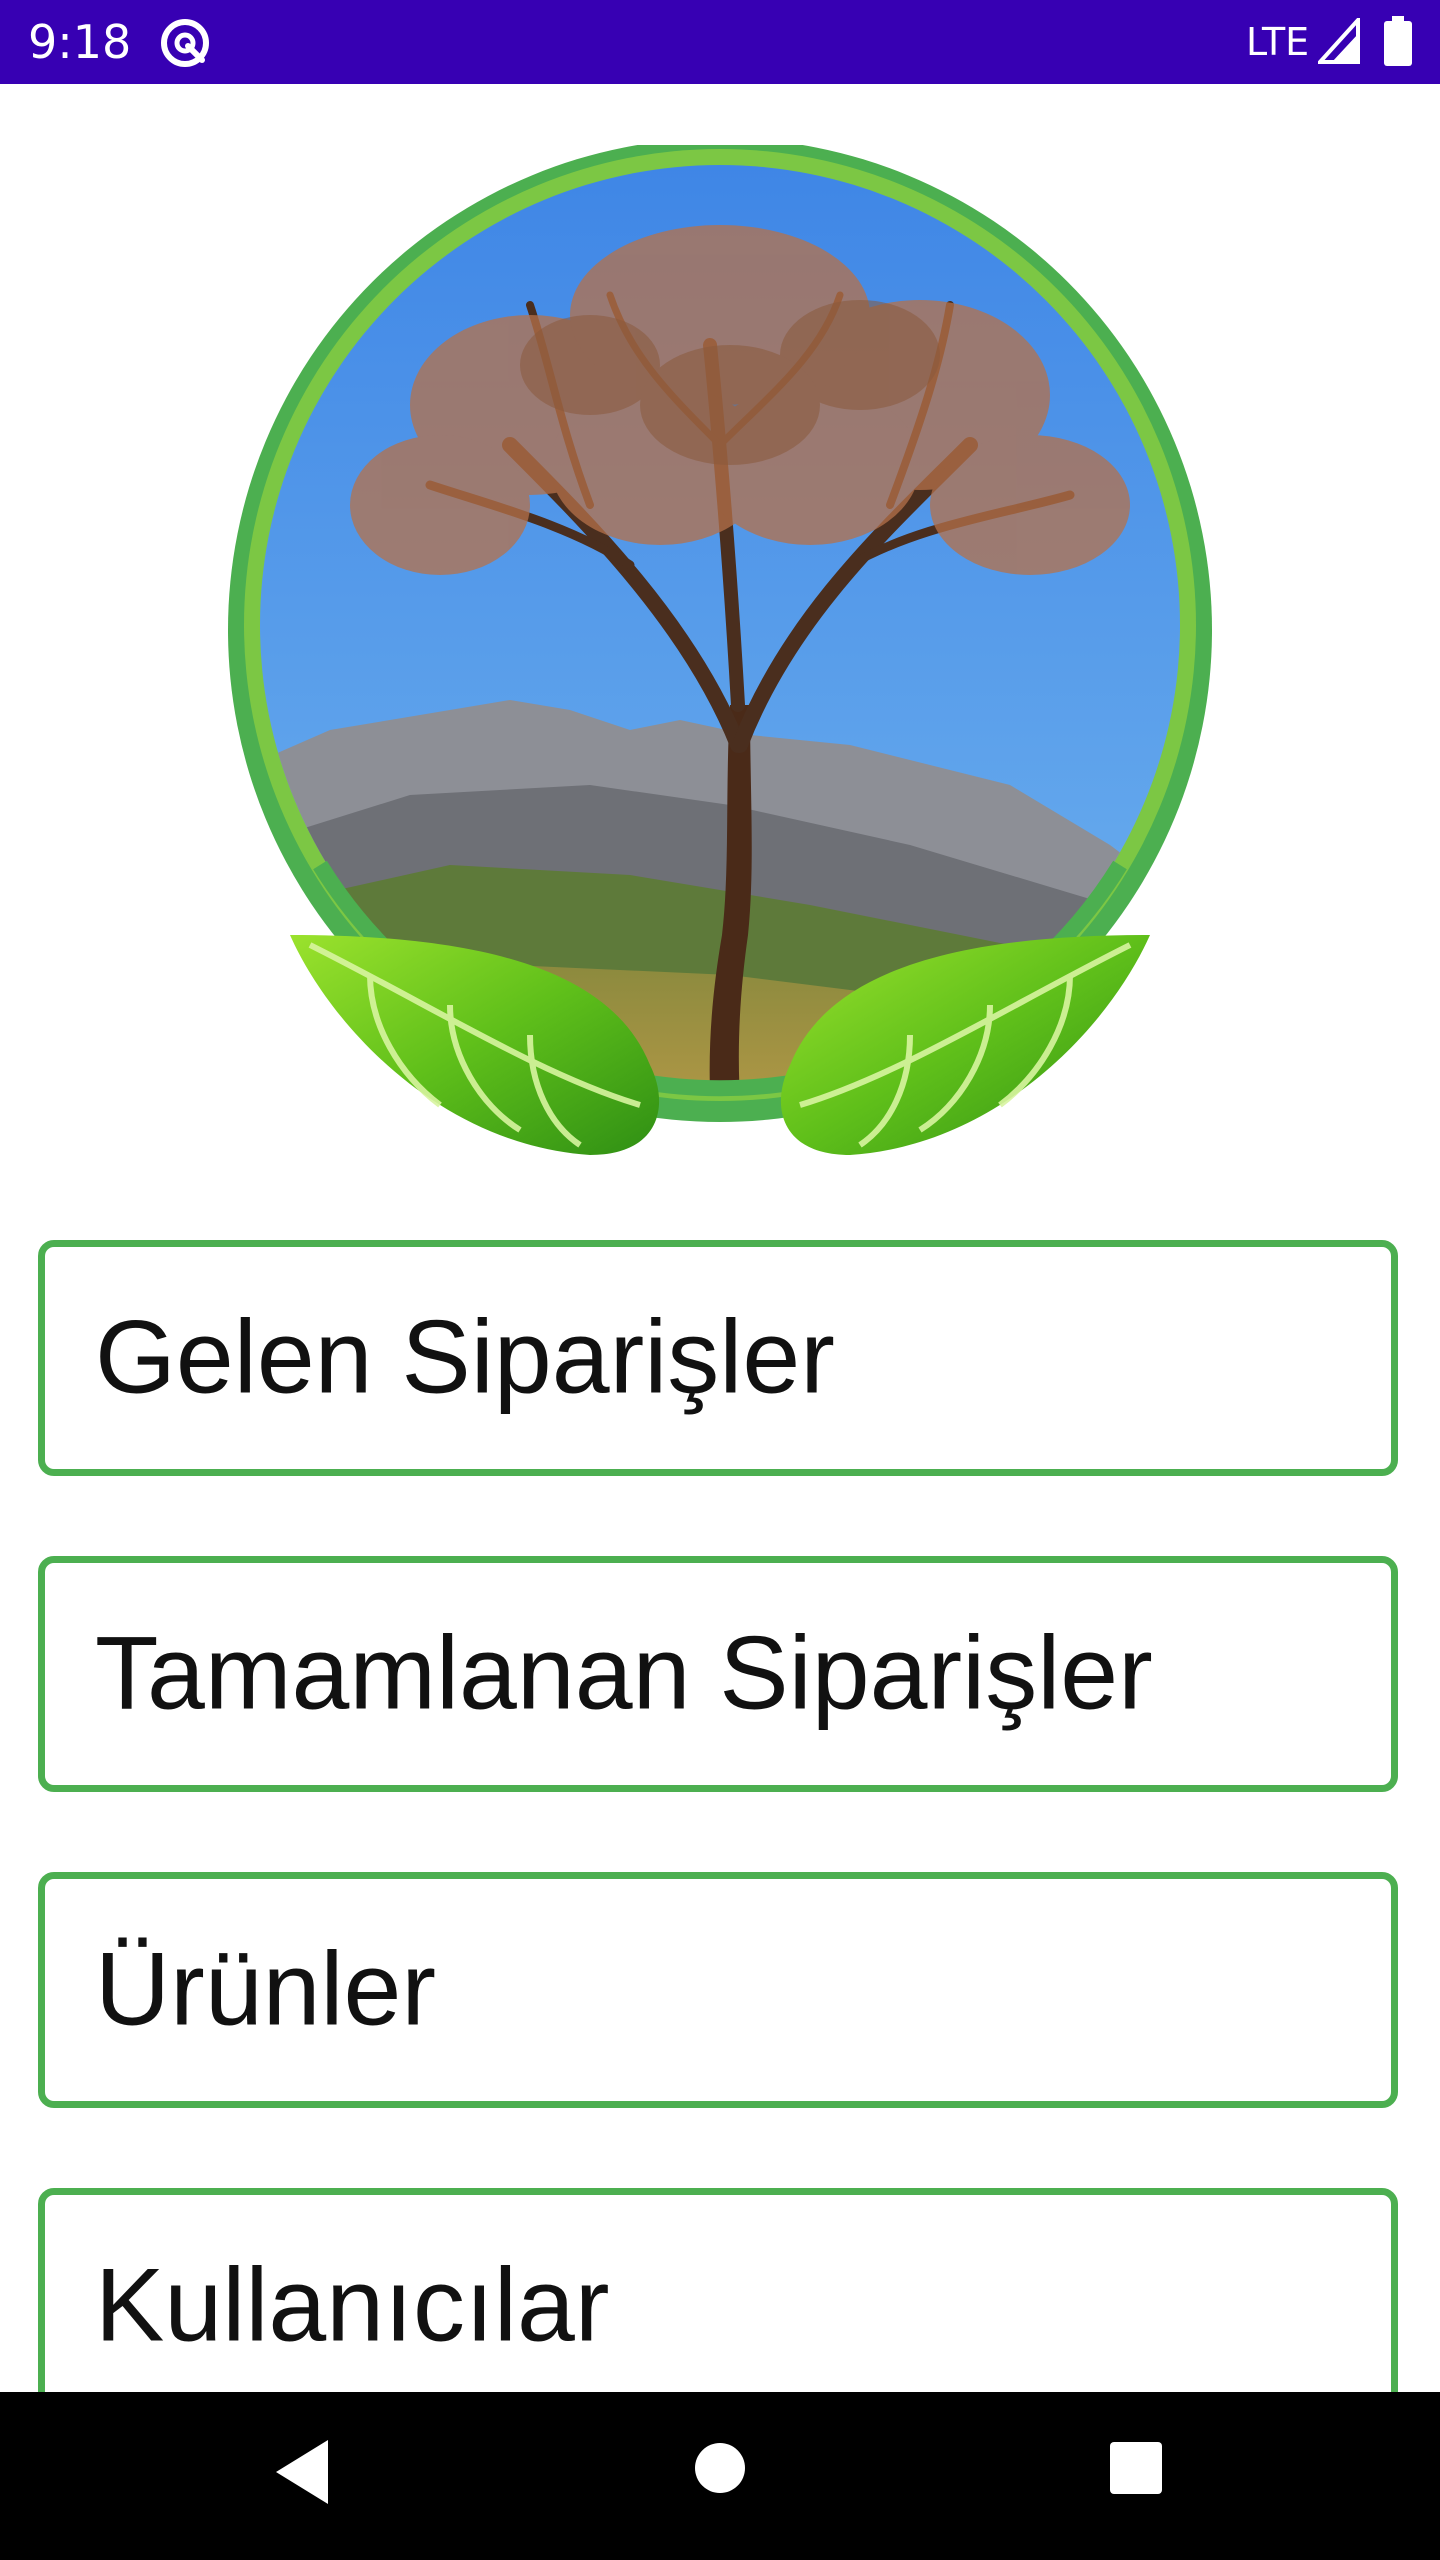  I want to click on completed-orders-label: Tamamlanan Siparişler, so click(624, 1673).